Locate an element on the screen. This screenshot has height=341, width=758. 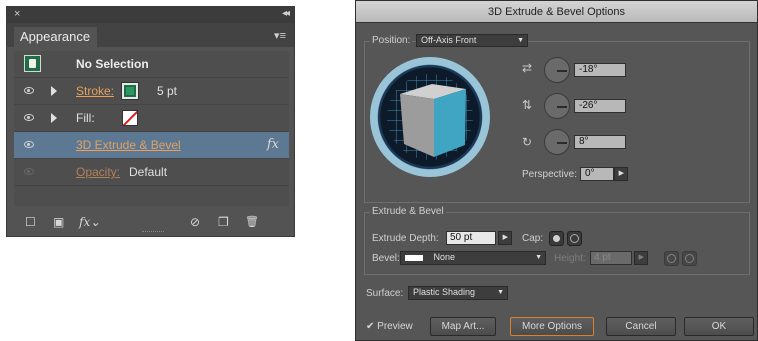
cancel-button: Cancel is located at coordinates (641, 326).